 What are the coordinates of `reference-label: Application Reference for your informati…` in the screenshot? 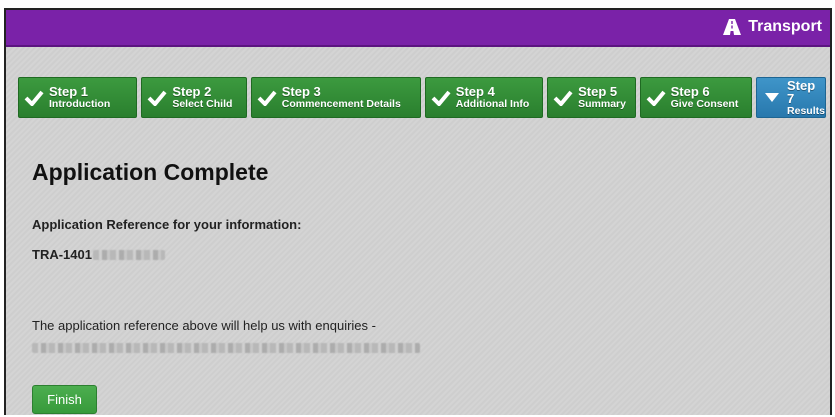 It's located at (167, 224).